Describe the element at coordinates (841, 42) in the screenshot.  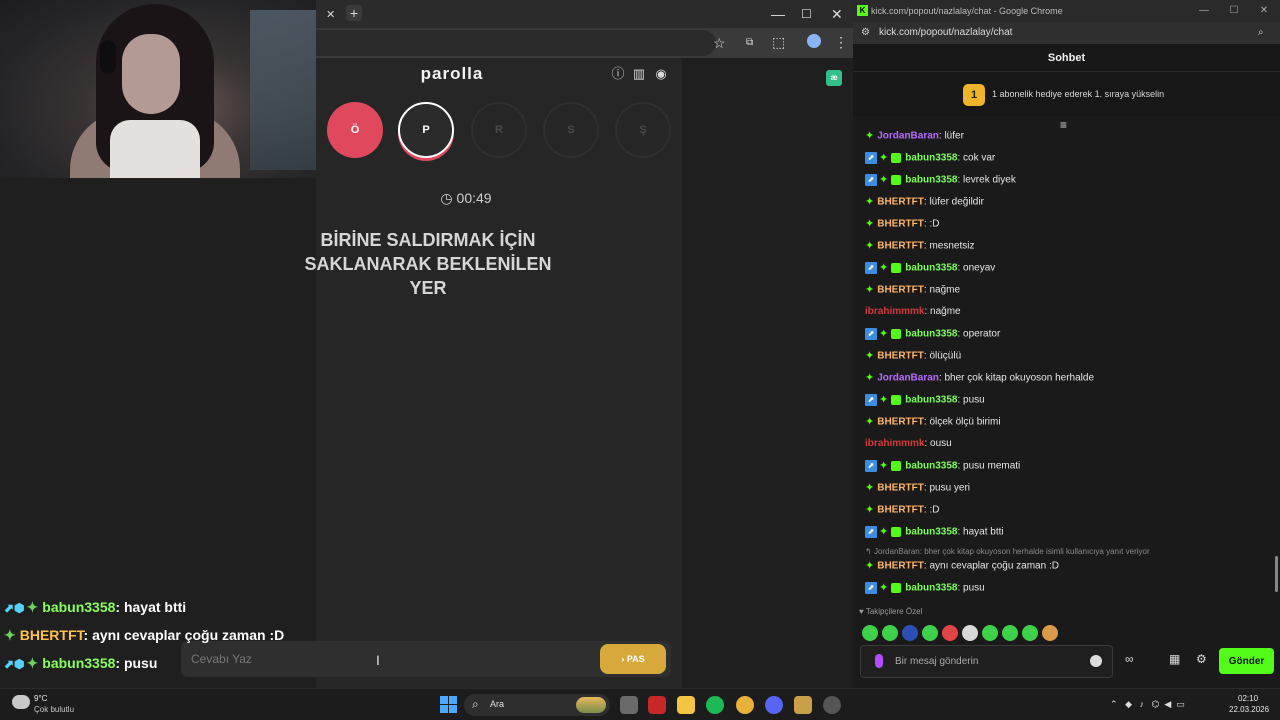
I see `more-menu-icon: ⋮` at that location.